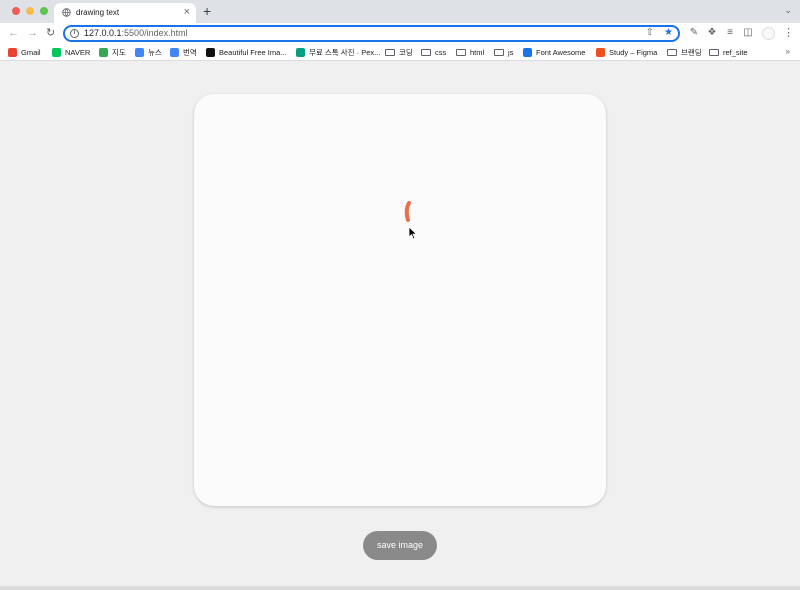 The height and width of the screenshot is (590, 800). Describe the element at coordinates (30, 11) in the screenshot. I see `window-minimize-button` at that location.